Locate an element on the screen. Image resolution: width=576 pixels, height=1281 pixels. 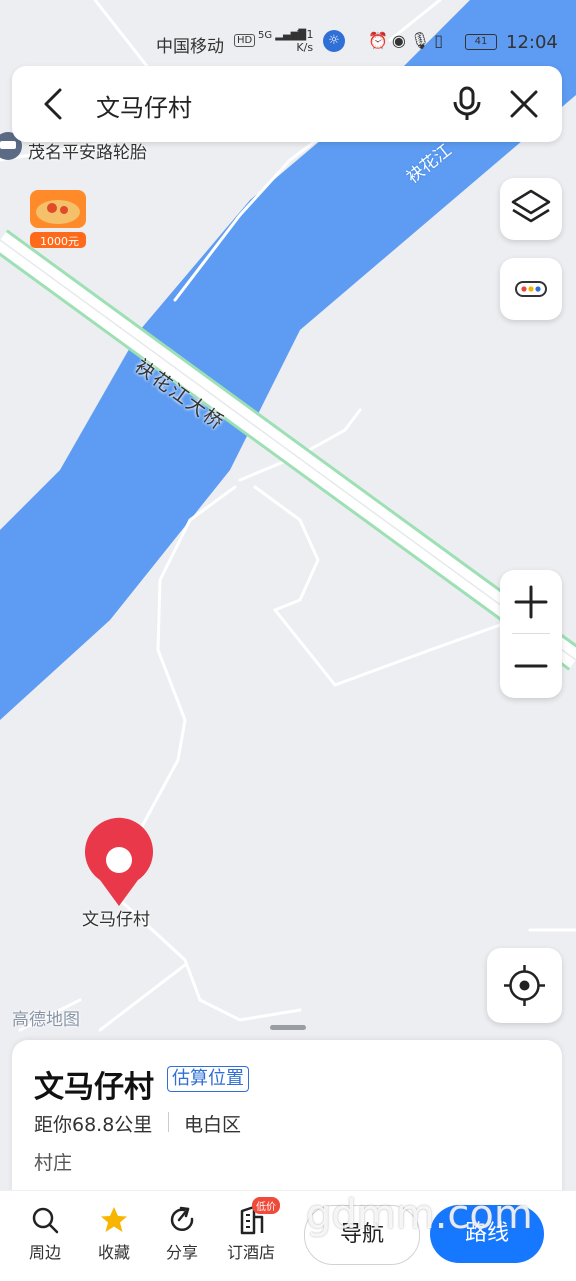
estimated-location-badge: 估算位置 is located at coordinates (208, 1079).